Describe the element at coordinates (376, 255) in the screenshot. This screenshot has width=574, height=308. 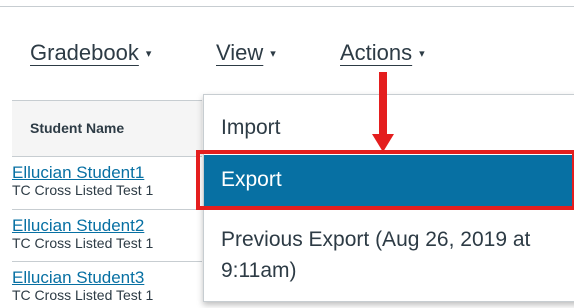
I see `previous-export-label: Previous Export (Aug 26, 2019 at 9:11am)` at that location.